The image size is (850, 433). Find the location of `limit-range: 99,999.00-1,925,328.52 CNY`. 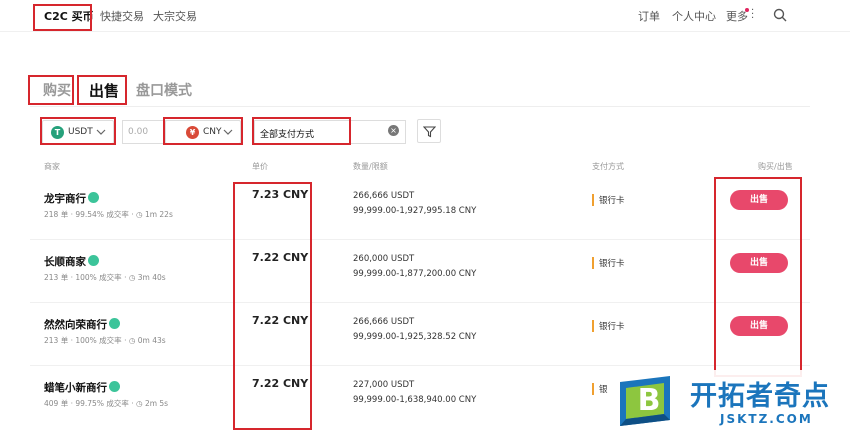

limit-range: 99,999.00-1,925,328.52 CNY is located at coordinates (415, 337).